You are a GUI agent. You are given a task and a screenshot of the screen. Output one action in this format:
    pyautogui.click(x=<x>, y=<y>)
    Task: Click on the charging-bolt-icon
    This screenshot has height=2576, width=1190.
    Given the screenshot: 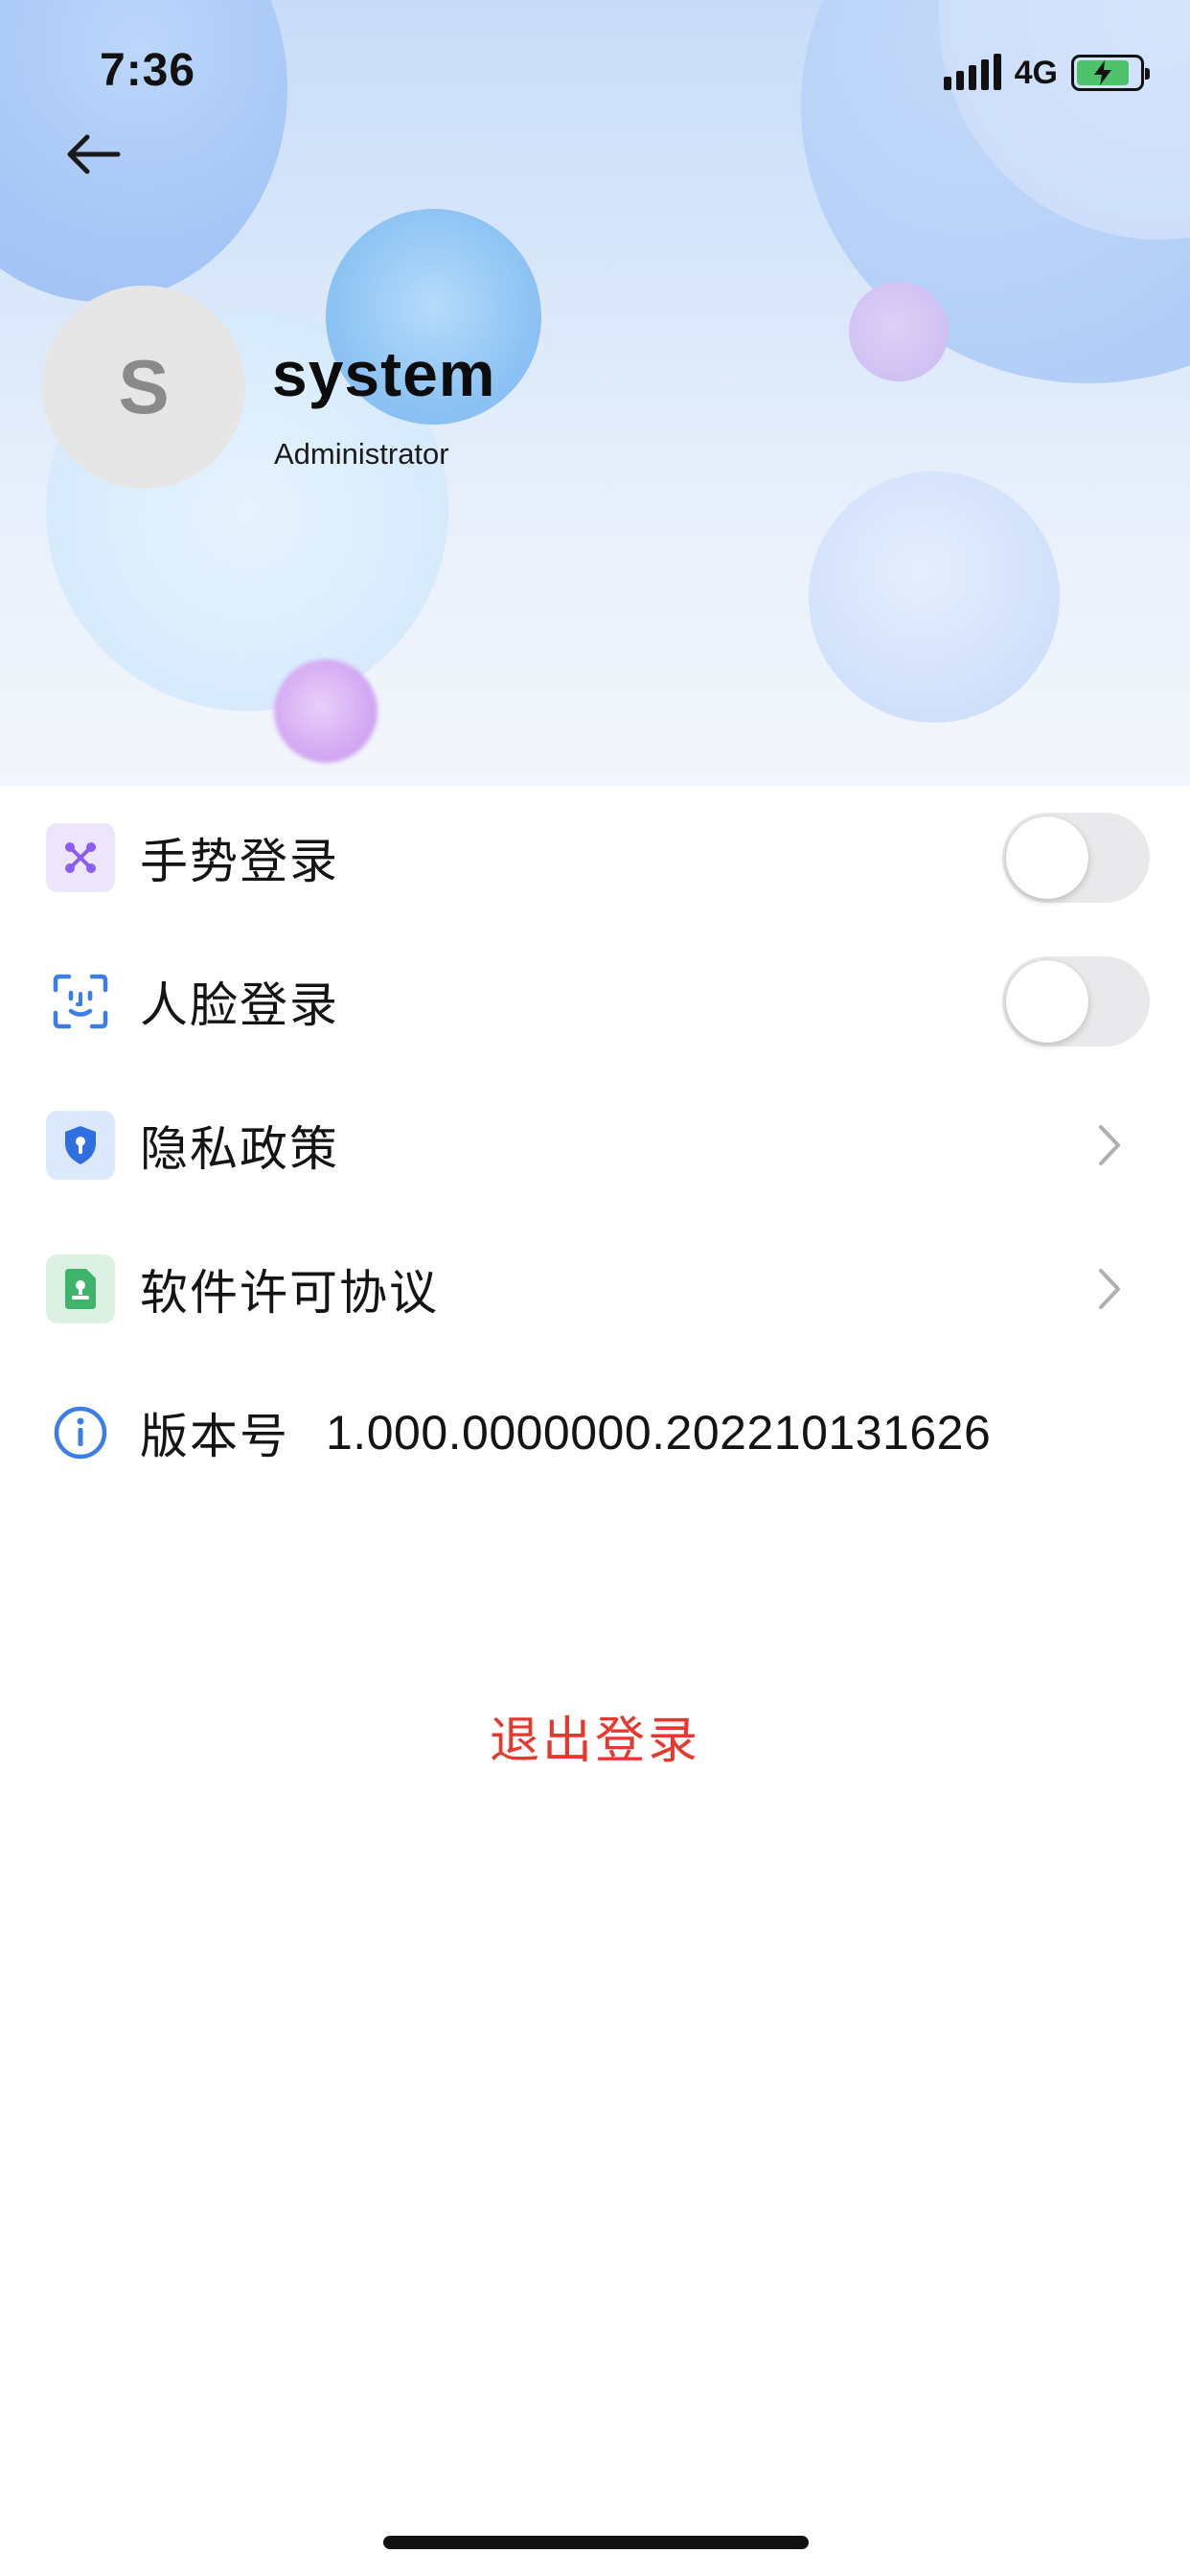 What is the action you would take?
    pyautogui.click(x=1103, y=72)
    